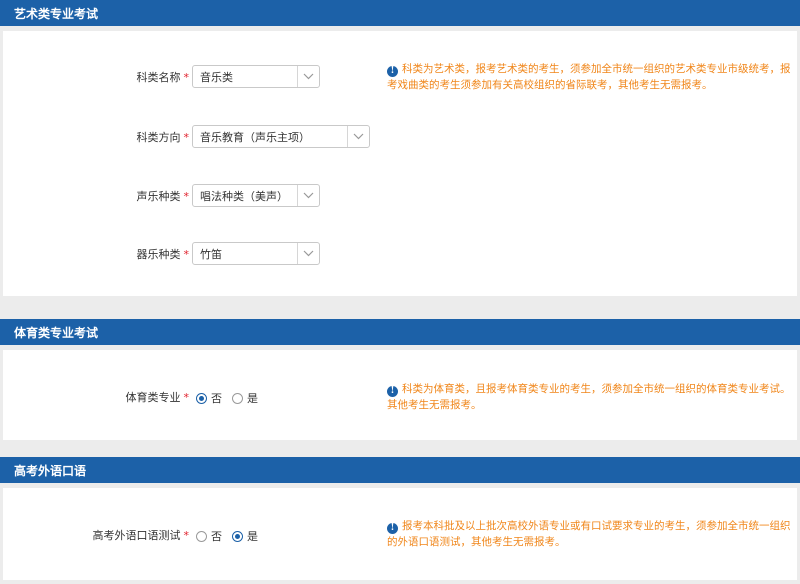 Image resolution: width=800 pixels, height=584 pixels. I want to click on instrument-type-select: 竹笛, so click(256, 253).